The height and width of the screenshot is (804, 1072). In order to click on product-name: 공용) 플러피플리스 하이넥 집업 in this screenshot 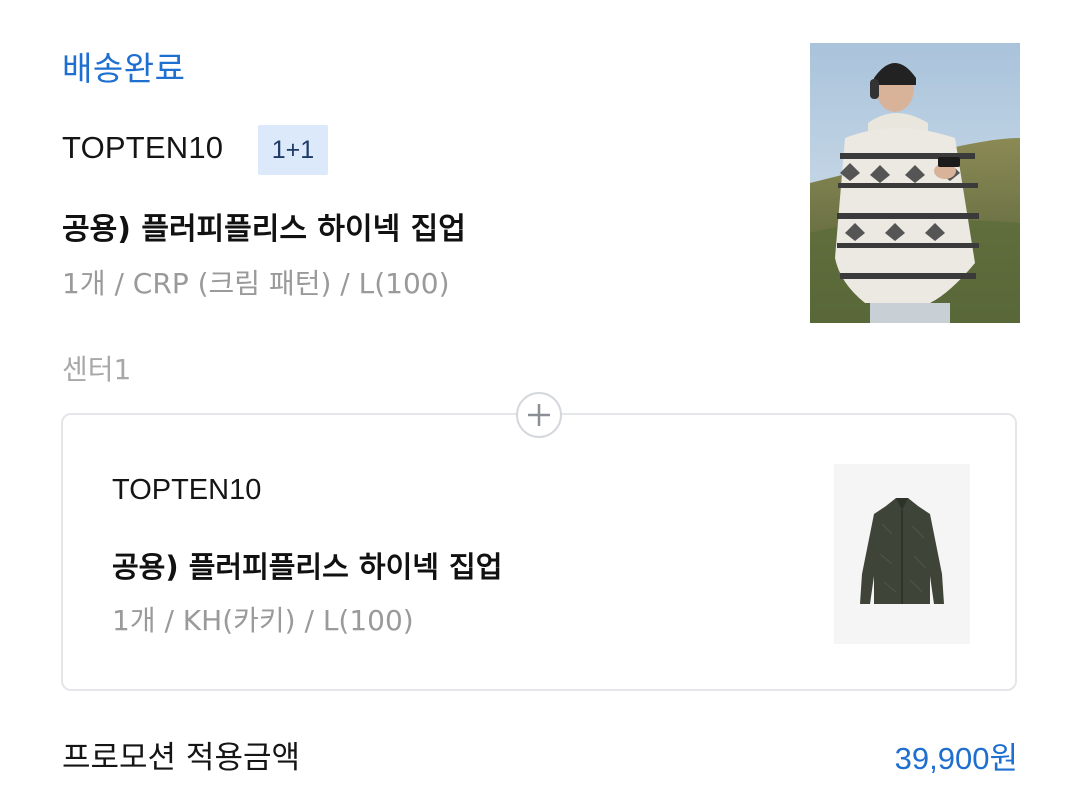, I will do `click(264, 226)`.